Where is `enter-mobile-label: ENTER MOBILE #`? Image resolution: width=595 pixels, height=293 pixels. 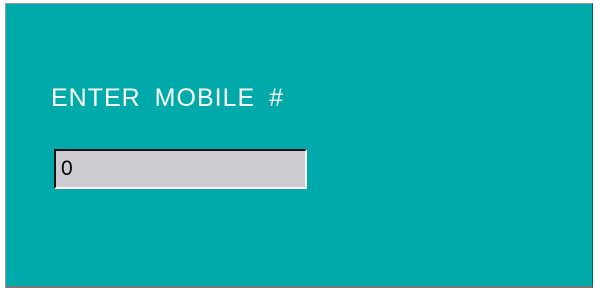
enter-mobile-label: ENTER MOBILE # is located at coordinates (167, 98).